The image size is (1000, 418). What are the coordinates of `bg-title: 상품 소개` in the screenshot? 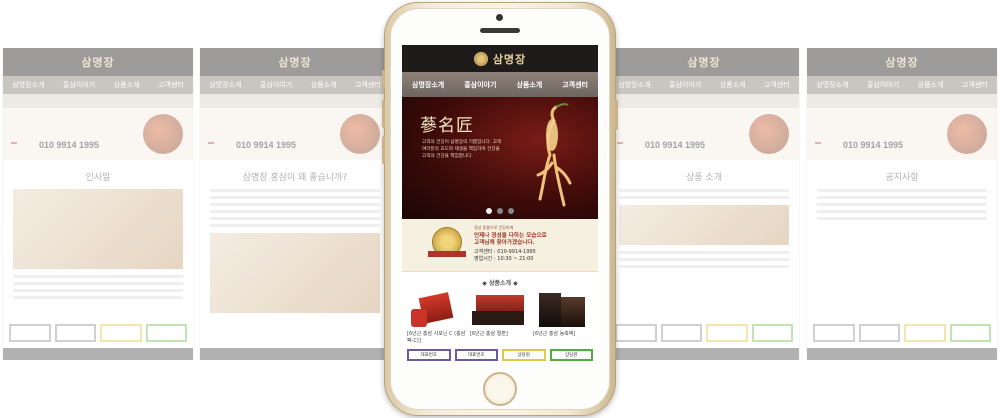 It's located at (704, 178).